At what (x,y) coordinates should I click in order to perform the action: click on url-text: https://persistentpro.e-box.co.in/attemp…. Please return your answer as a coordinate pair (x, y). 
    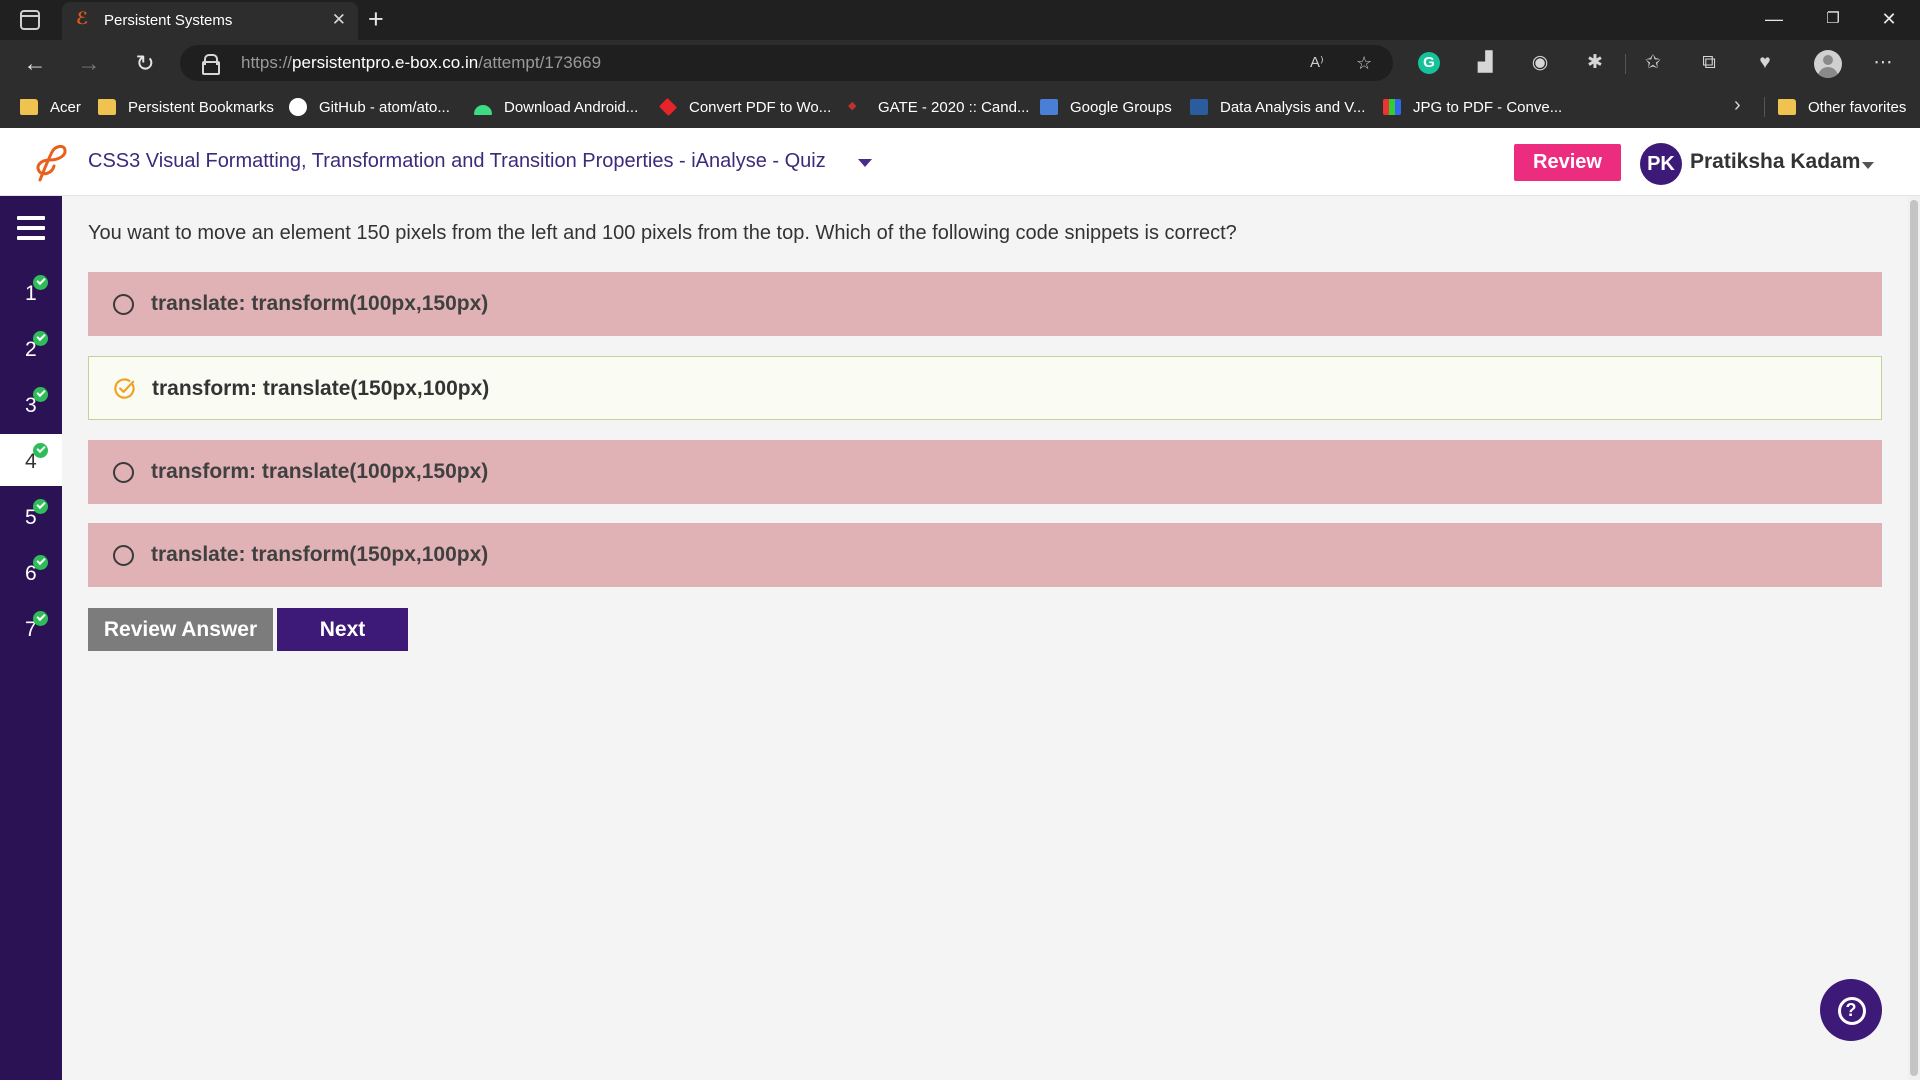
    Looking at the image, I should click on (421, 63).